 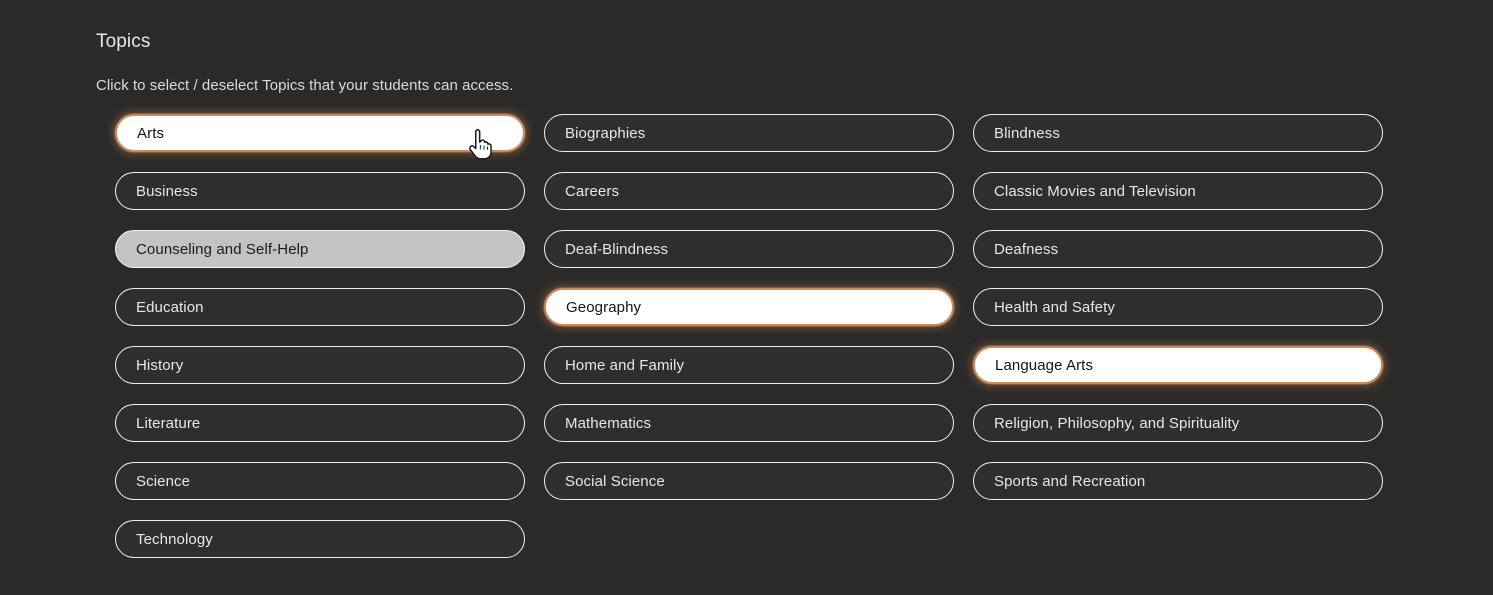 What do you see at coordinates (163, 481) in the screenshot?
I see `topic-chip-label: Science` at bounding box center [163, 481].